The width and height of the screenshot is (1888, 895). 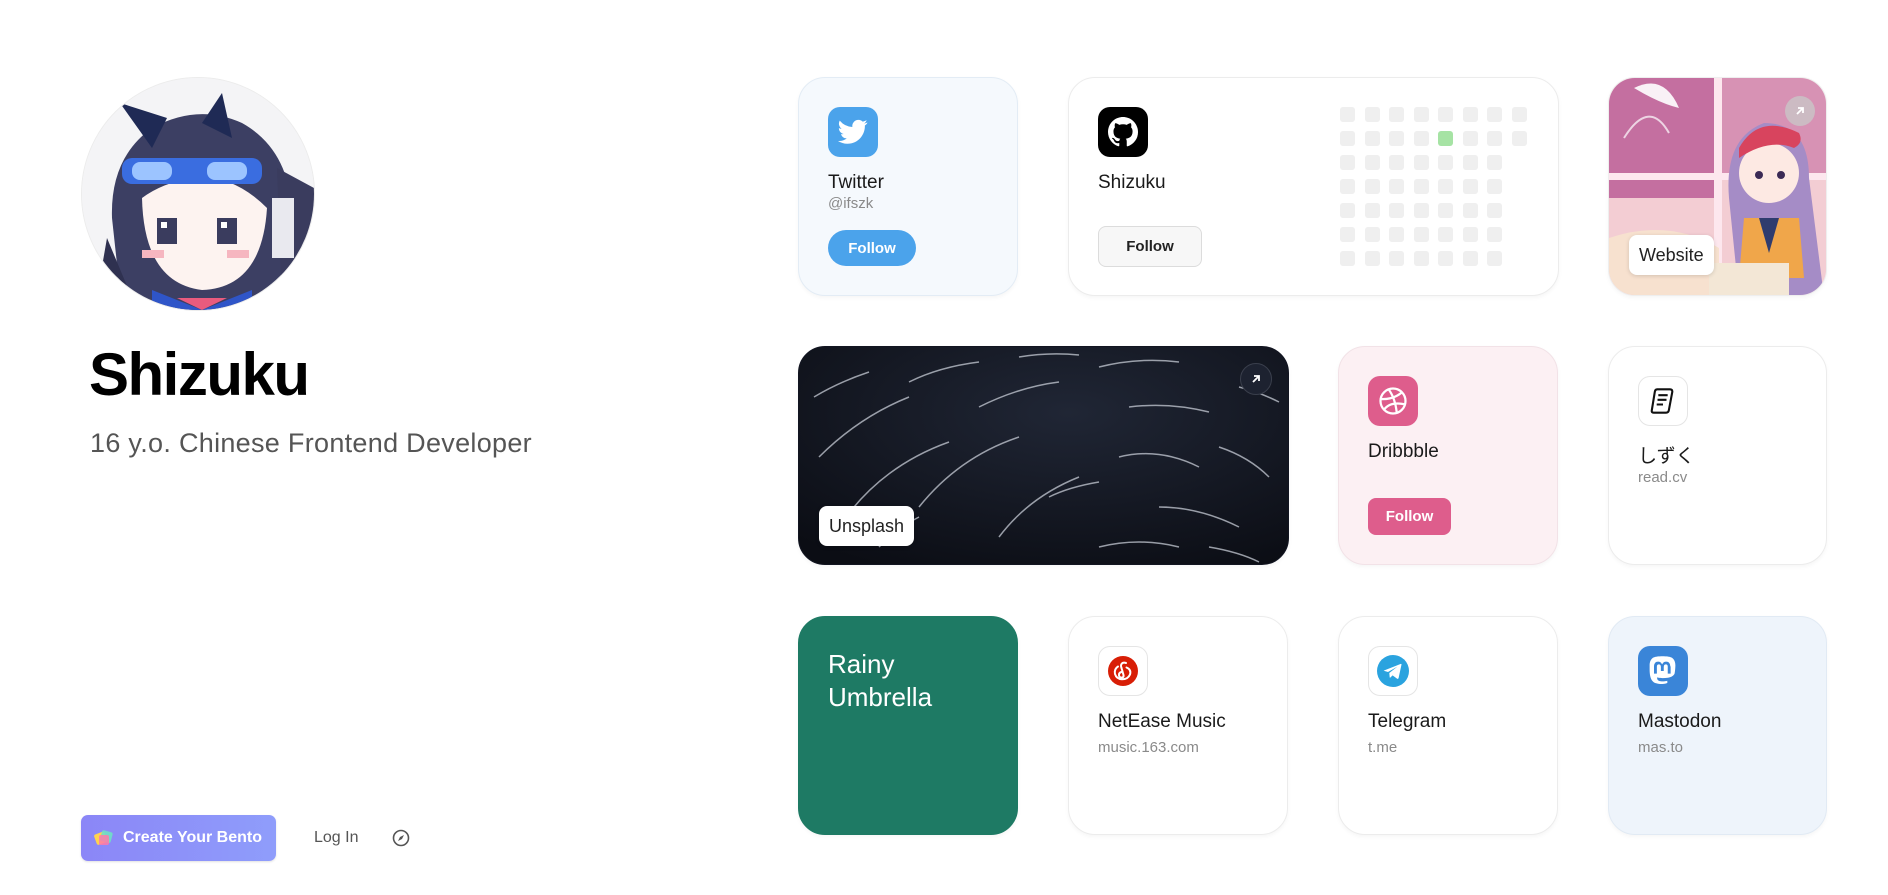 What do you see at coordinates (908, 725) in the screenshot?
I see `rainy-umbrella-card: Rainy Umbrella` at bounding box center [908, 725].